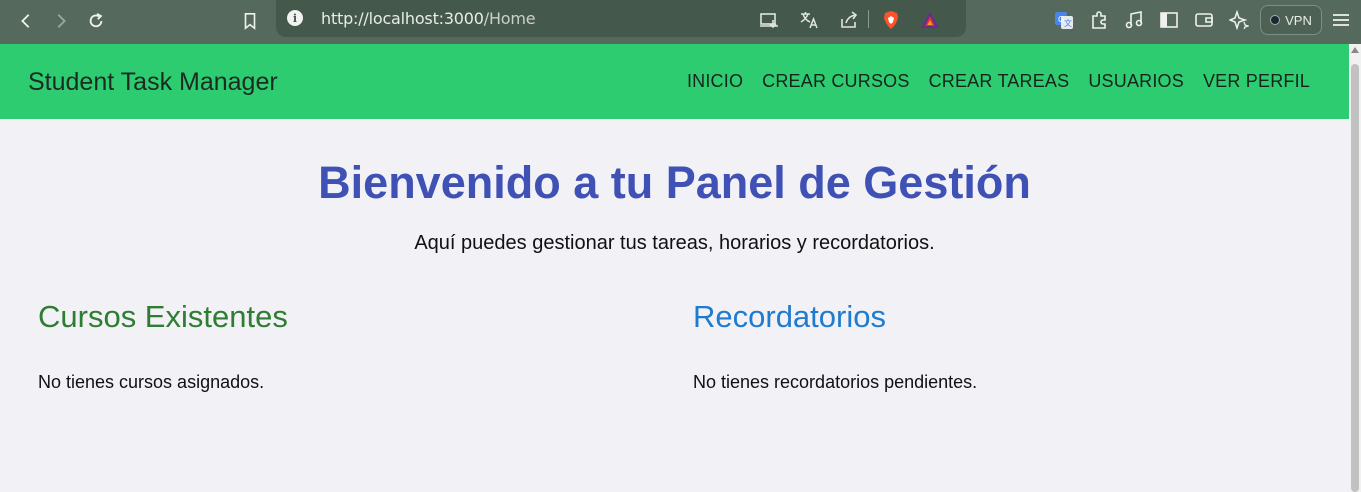  I want to click on nav-link-crear-tareas: CREAR TAREAS, so click(999, 81).